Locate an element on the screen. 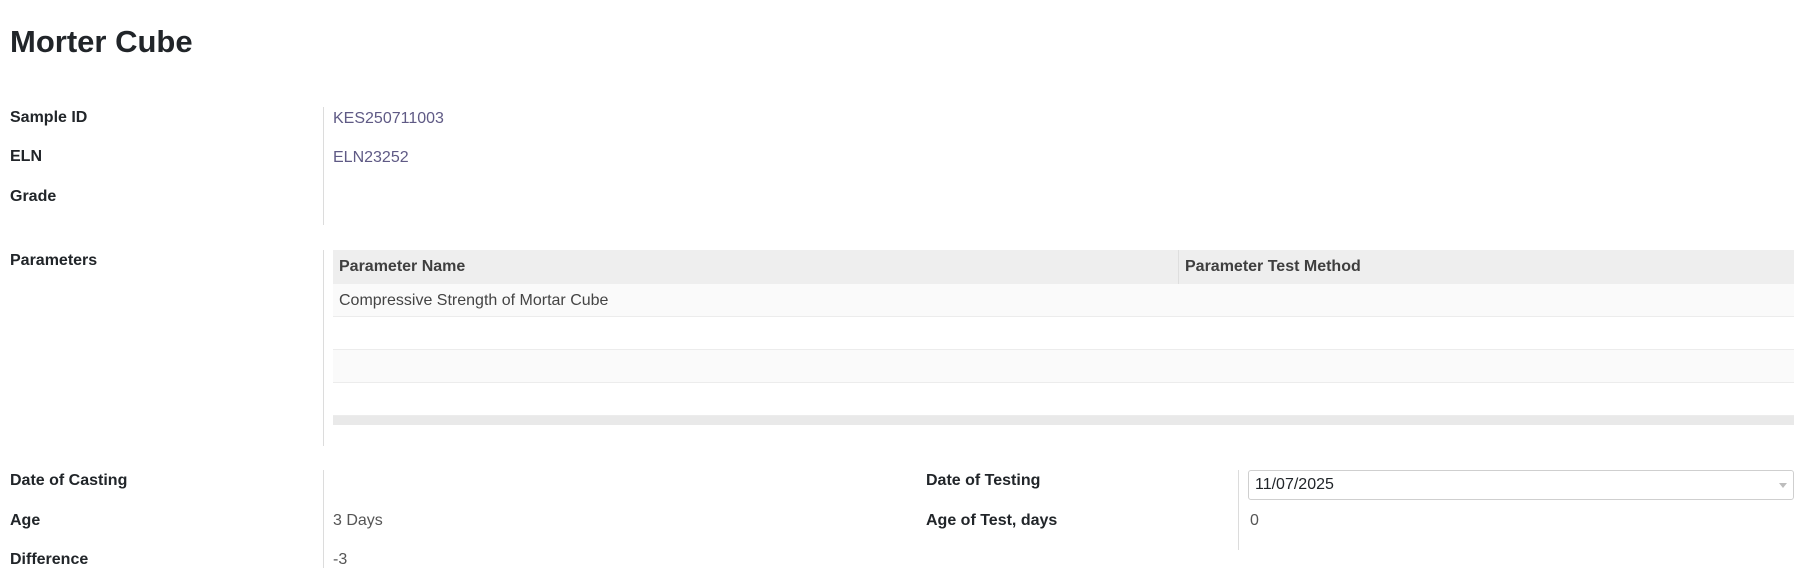 The height and width of the screenshot is (569, 1805). table-header: Parameter Name Parameter Test Method is located at coordinates (1063, 267).